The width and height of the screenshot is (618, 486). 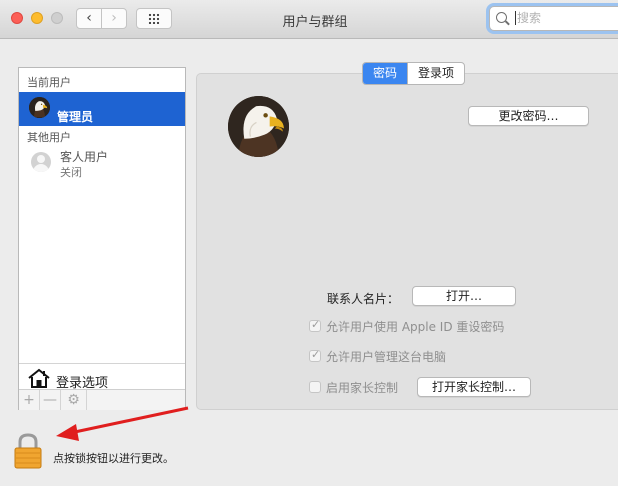 I want to click on toolbar: ‹ › 用户与群组 搜索, so click(x=309, y=19).